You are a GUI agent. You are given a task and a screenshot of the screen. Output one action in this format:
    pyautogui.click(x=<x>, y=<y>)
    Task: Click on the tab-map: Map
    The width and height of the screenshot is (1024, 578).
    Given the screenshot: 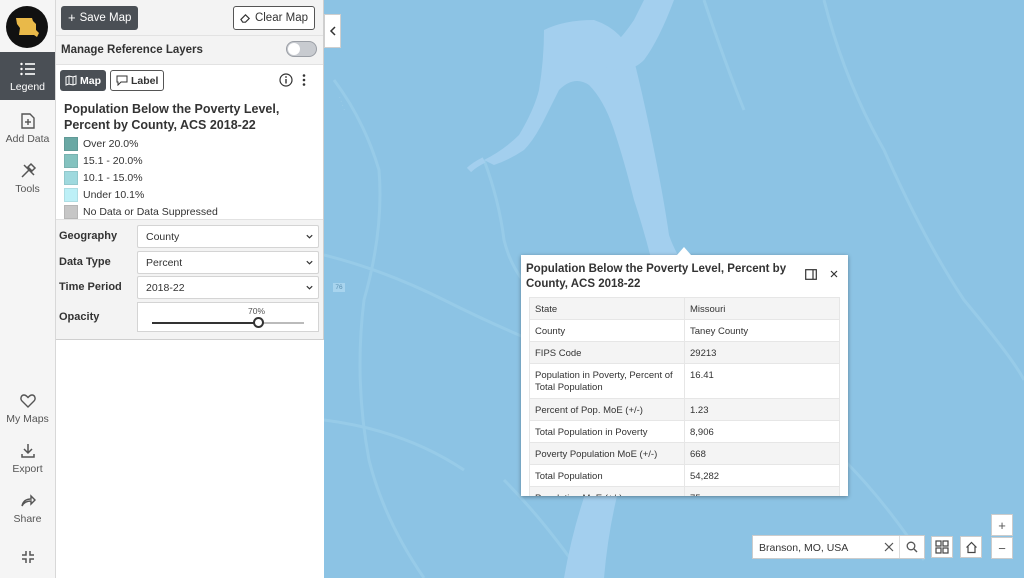 What is the action you would take?
    pyautogui.click(x=83, y=80)
    